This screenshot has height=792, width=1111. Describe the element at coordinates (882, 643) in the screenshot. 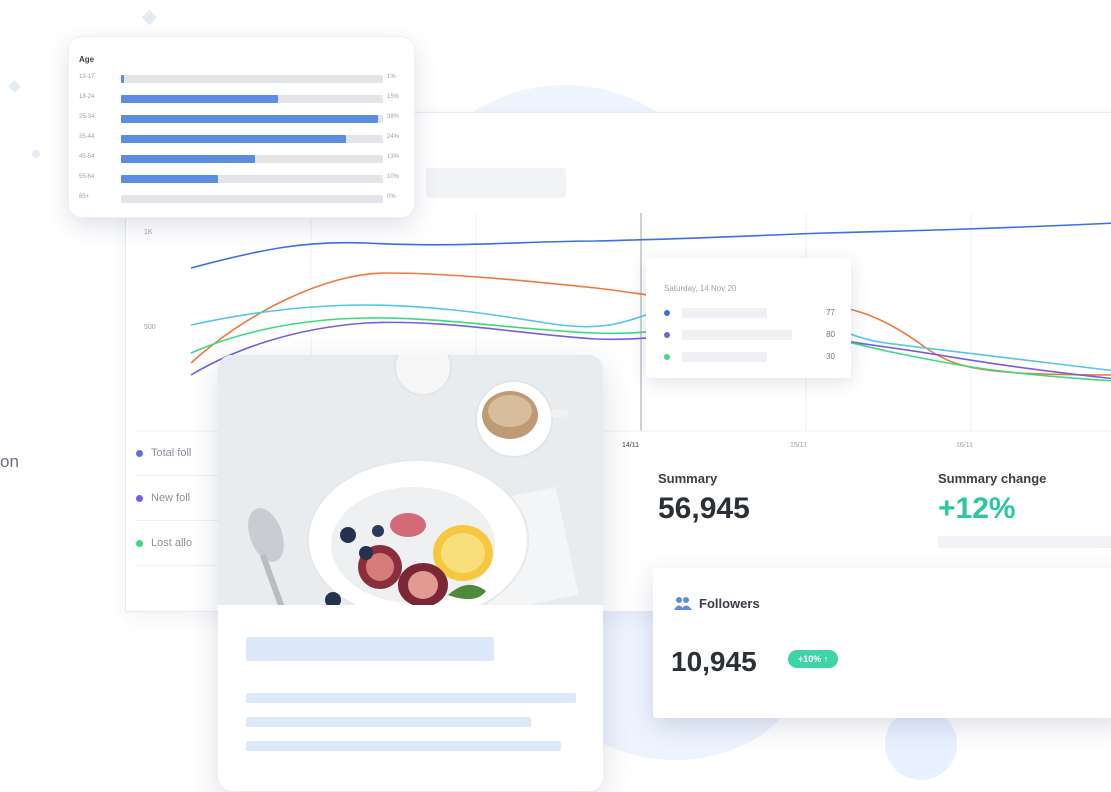

I see `followers-card: Followers 10,945 +10% ↑` at that location.